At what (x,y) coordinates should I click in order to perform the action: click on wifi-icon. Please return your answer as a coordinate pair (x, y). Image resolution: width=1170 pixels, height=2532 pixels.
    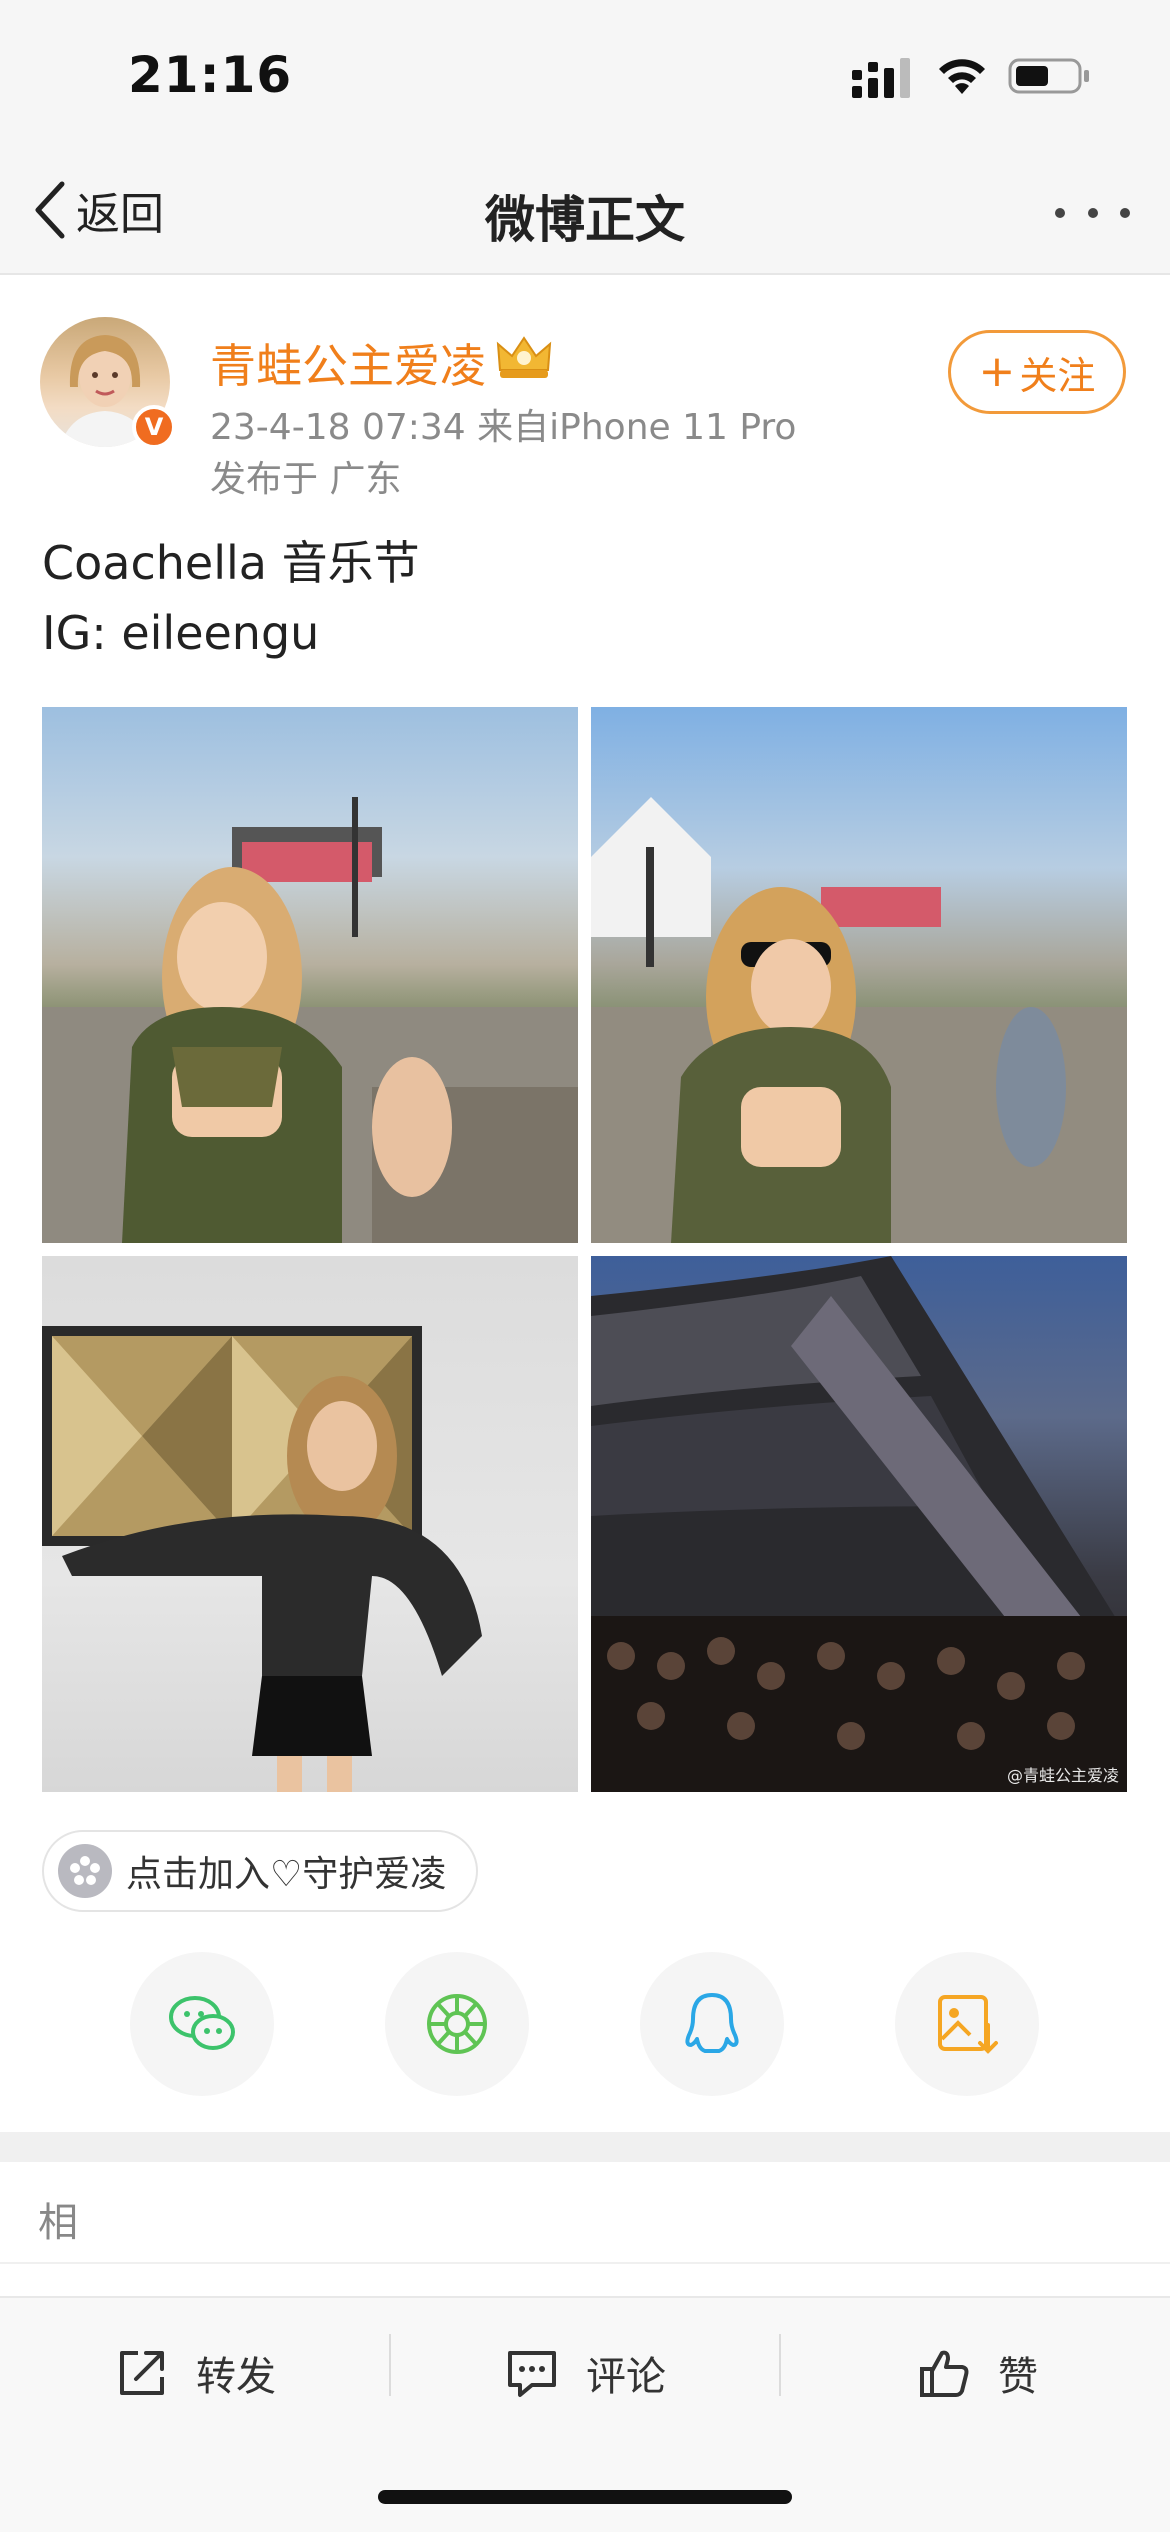
    Looking at the image, I should click on (962, 76).